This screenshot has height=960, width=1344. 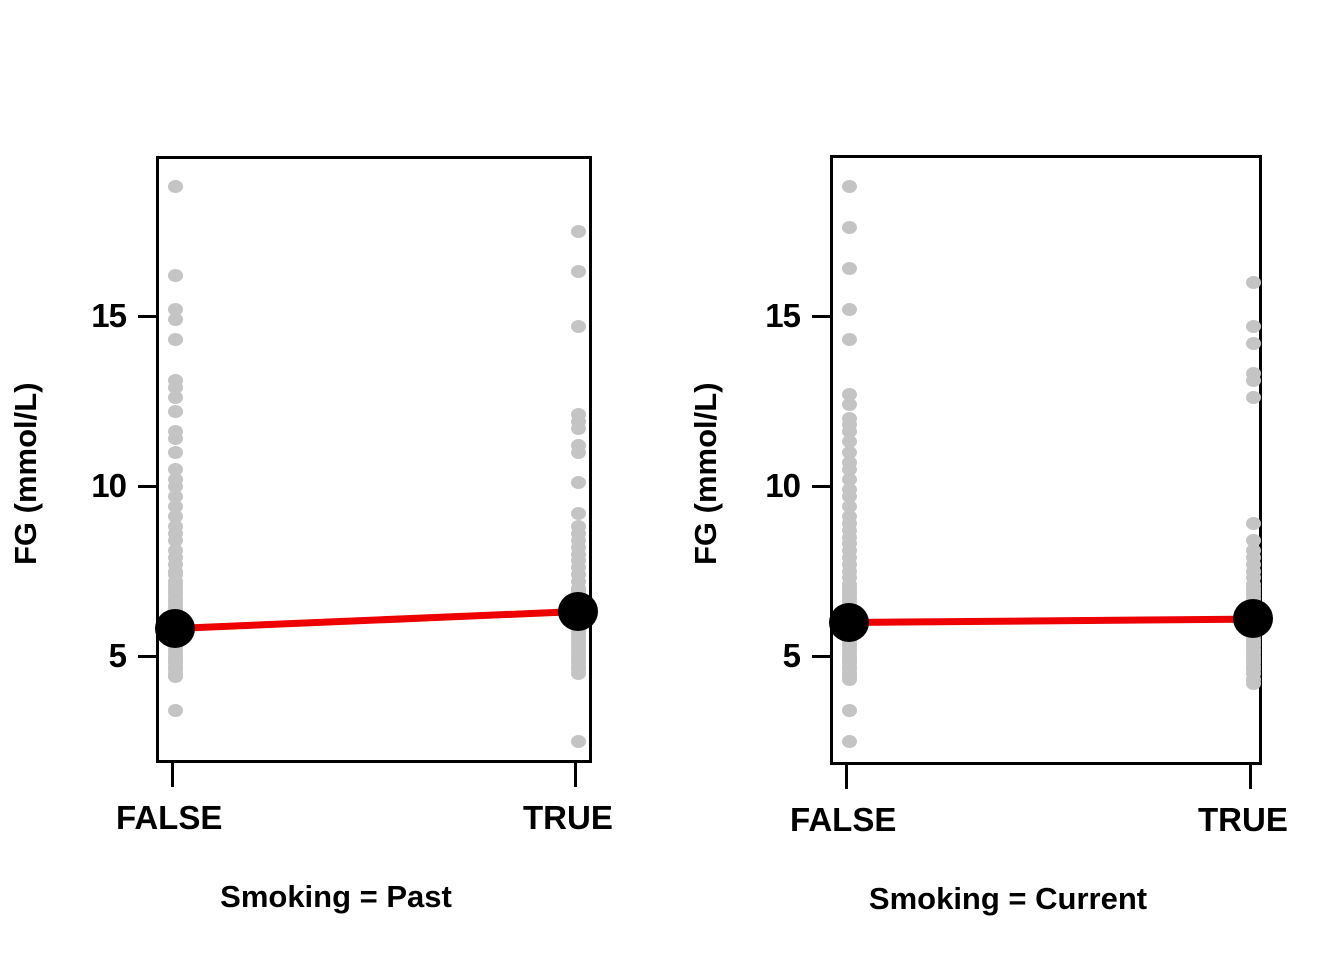 What do you see at coordinates (25, 473) in the screenshot?
I see `y-axis-title: FG (mmol/L)` at bounding box center [25, 473].